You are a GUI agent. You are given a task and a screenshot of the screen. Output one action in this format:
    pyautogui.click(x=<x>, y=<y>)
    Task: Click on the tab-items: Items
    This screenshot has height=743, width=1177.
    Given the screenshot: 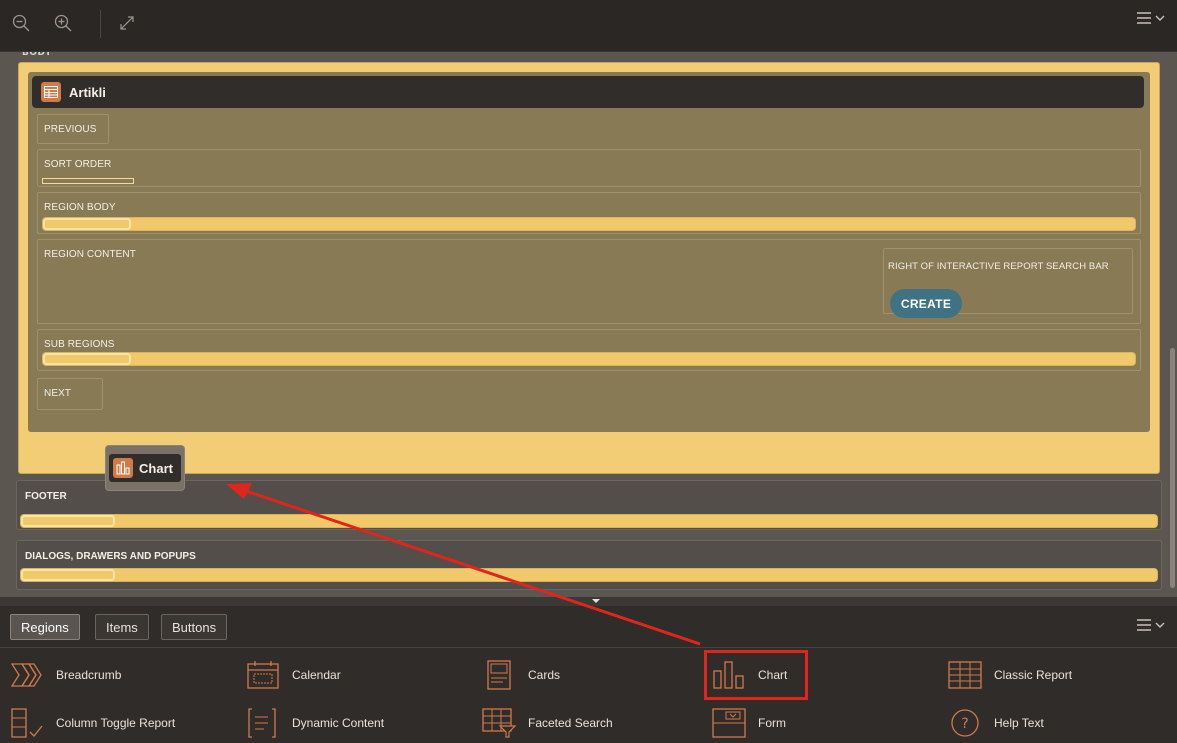 What is the action you would take?
    pyautogui.click(x=122, y=627)
    